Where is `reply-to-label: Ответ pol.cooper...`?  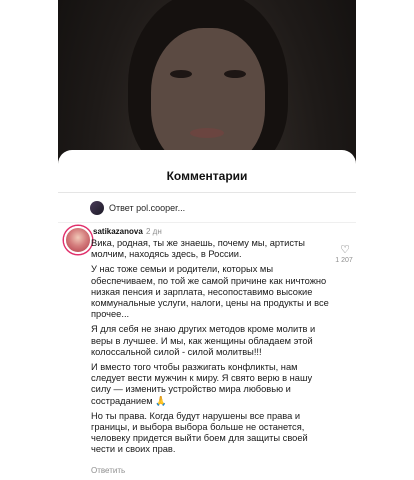 reply-to-label: Ответ pol.cooper... is located at coordinates (147, 208).